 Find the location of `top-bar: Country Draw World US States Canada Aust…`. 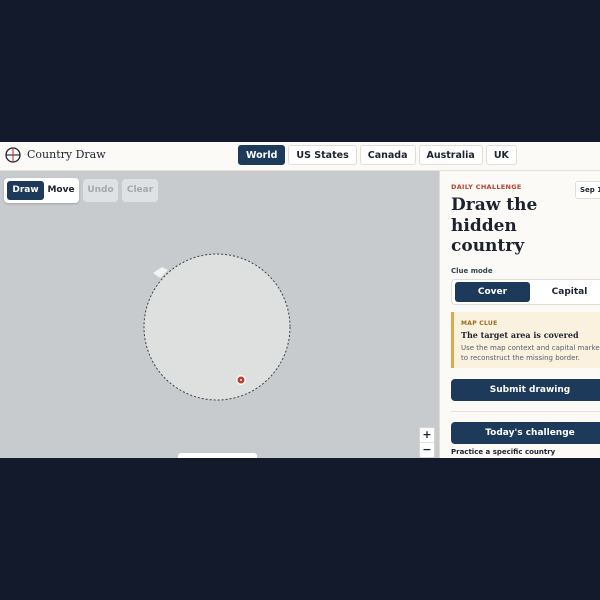

top-bar: Country Draw World US States Canada Aust… is located at coordinates (300, 156).